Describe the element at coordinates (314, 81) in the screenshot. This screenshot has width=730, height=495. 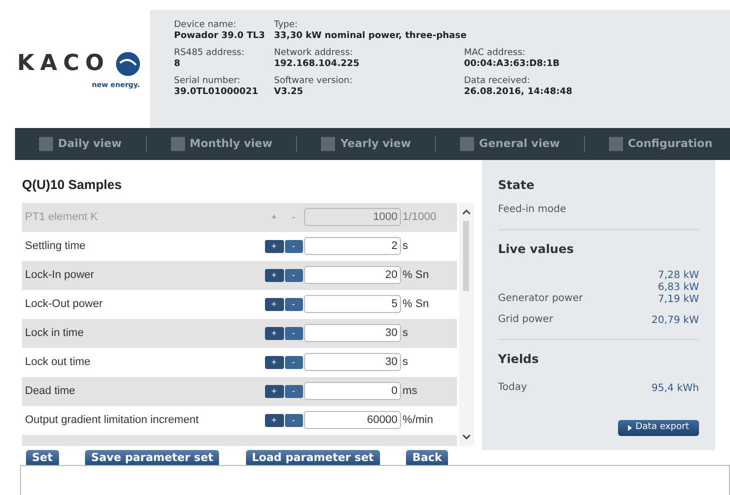
I see `info-label: Software version:` at that location.